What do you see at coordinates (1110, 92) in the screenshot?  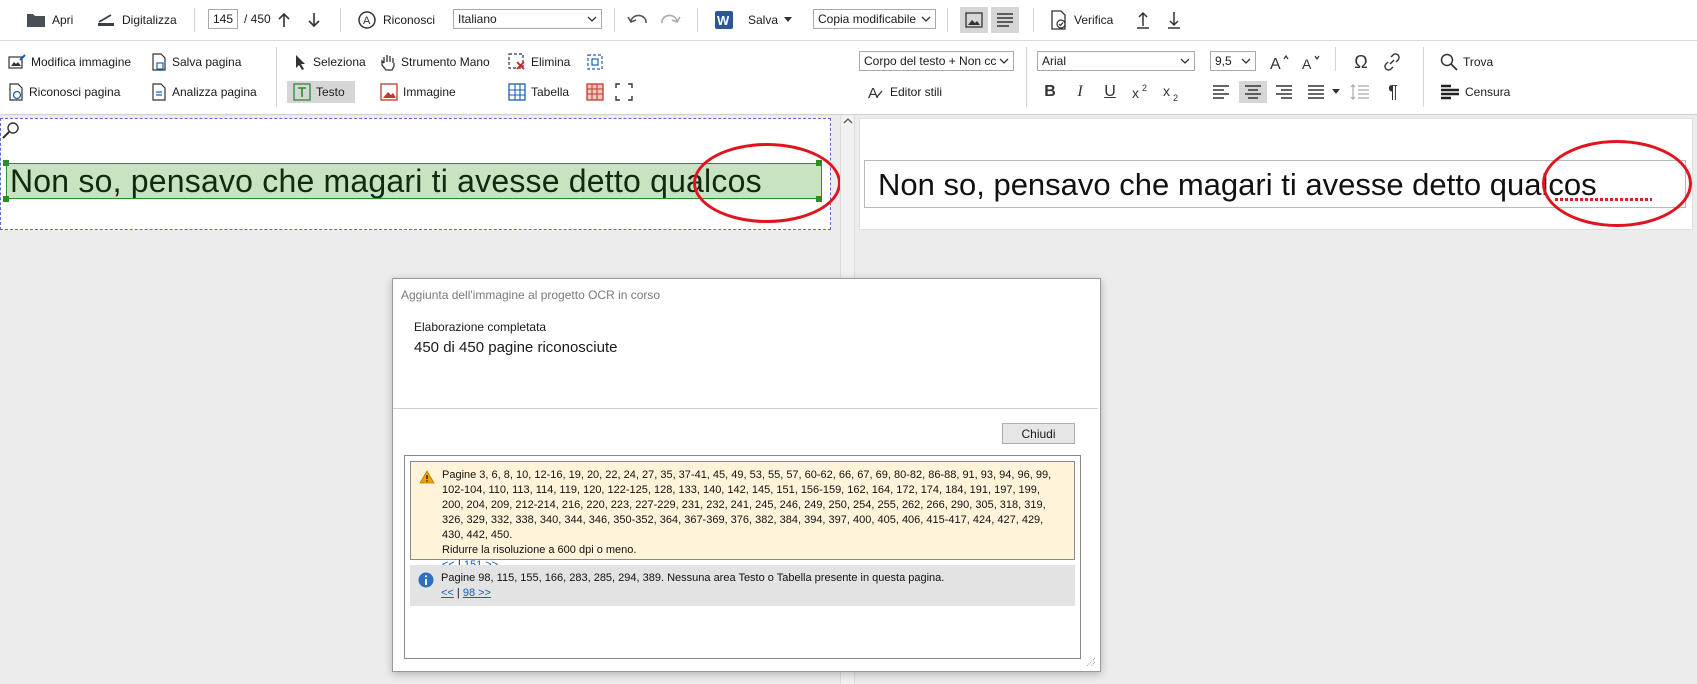 I see `underline-button: U` at bounding box center [1110, 92].